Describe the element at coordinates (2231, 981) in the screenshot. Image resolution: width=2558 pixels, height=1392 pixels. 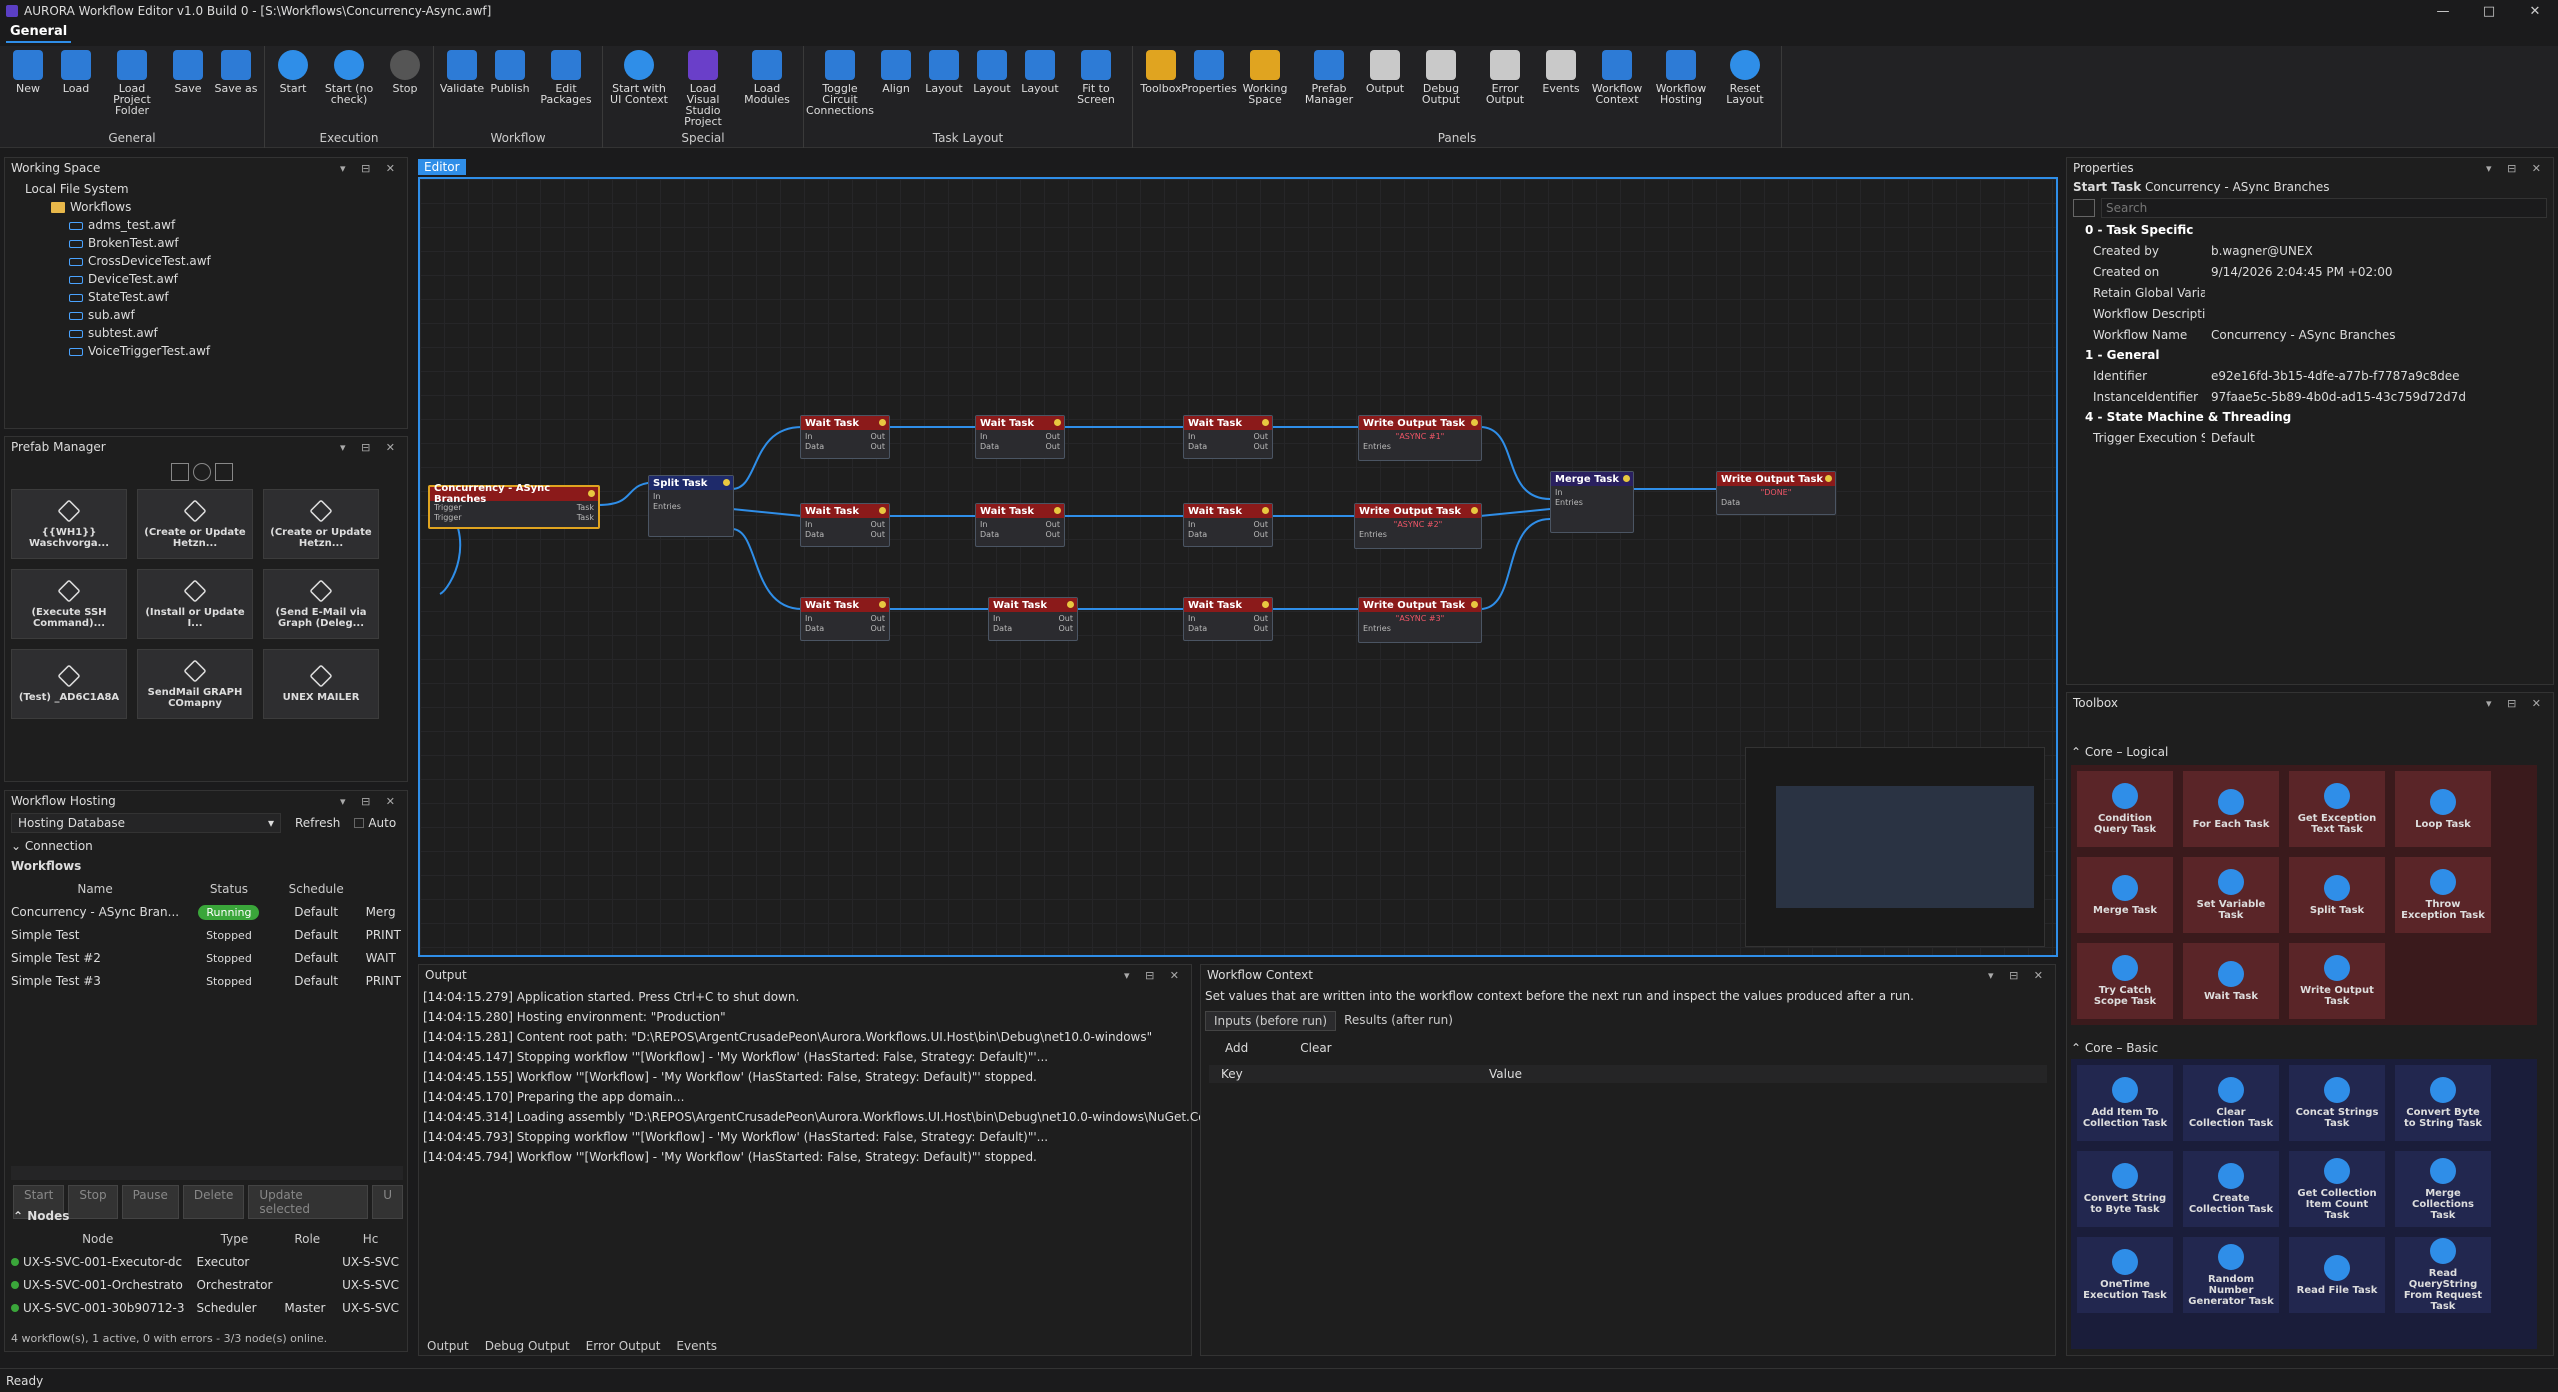
I see `toolbox-item-wait-task: Wait Task` at that location.